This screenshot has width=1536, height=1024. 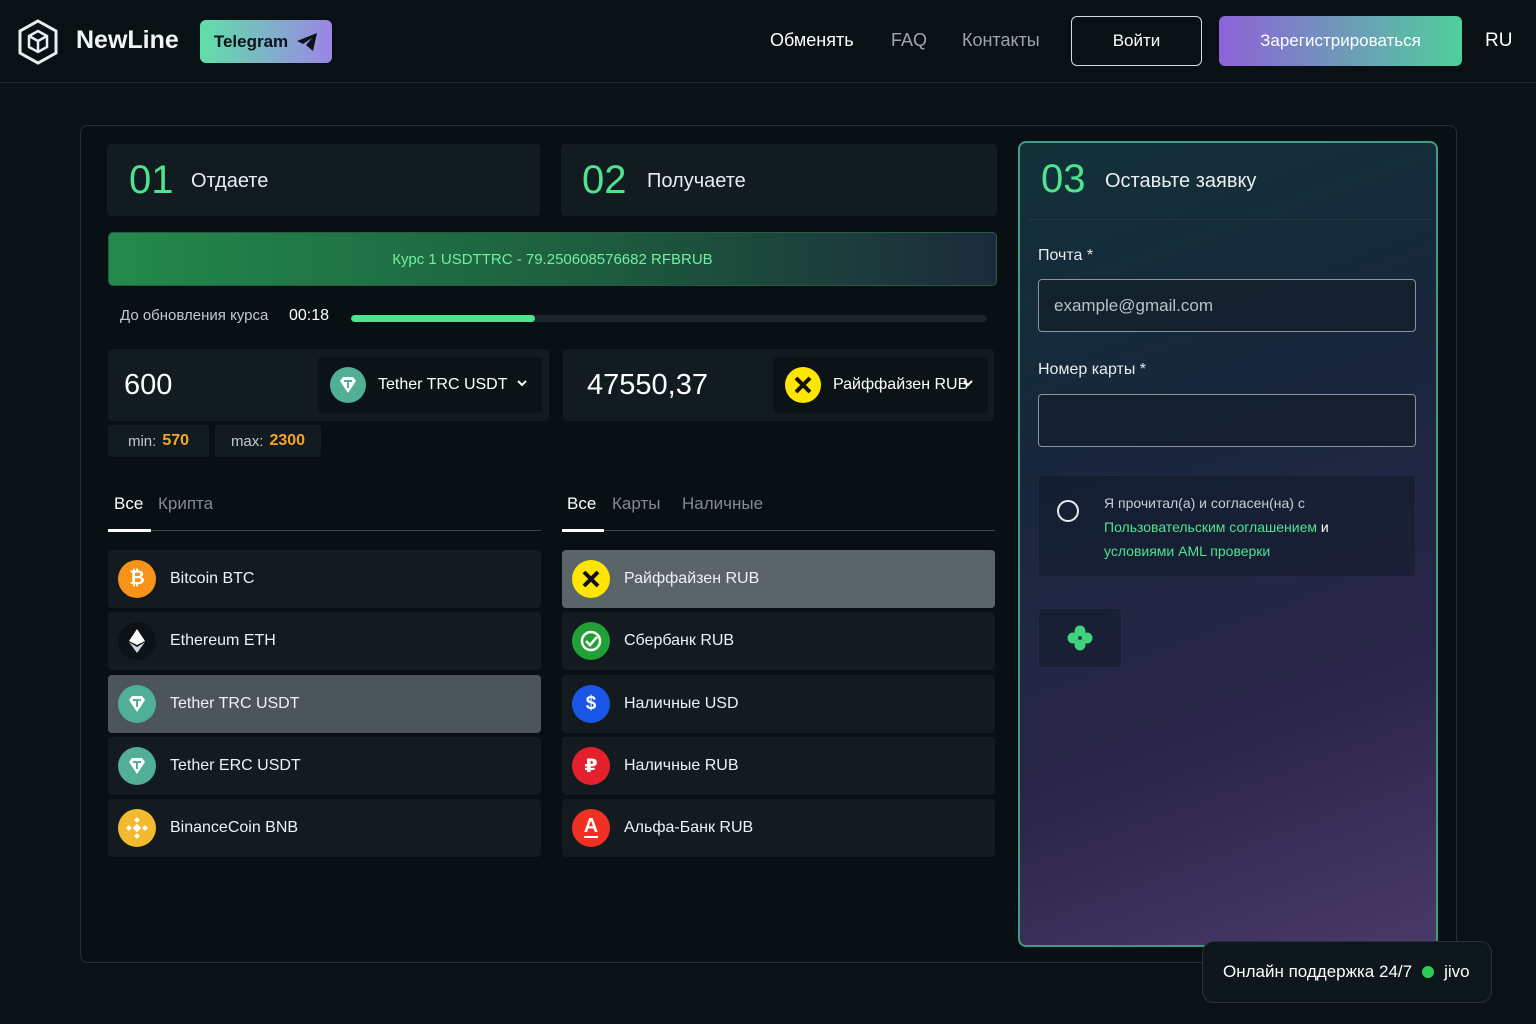 I want to click on get-amount-box: 47550,37 Райффайзен RUB, so click(x=778, y=385).